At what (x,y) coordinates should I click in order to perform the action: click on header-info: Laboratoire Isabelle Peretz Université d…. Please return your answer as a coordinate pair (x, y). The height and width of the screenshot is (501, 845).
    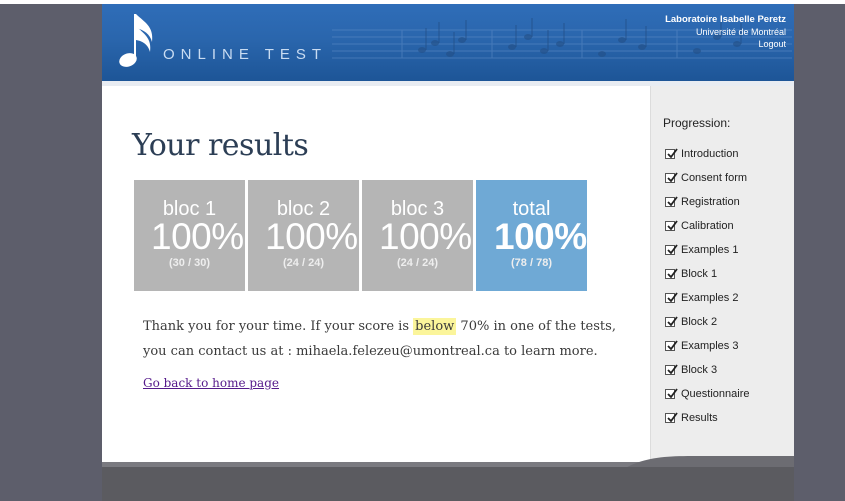
    Looking at the image, I should click on (725, 32).